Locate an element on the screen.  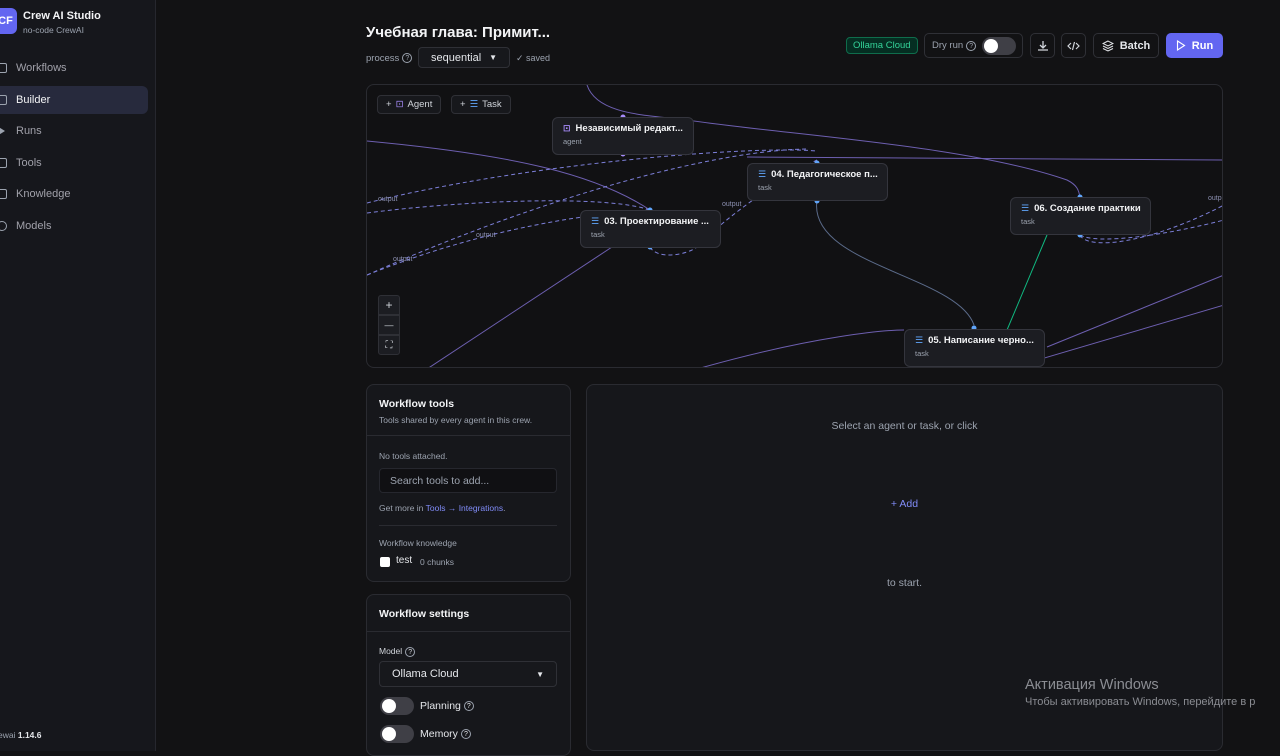
knowledge-chunks: 0 chunks is located at coordinates (437, 562).